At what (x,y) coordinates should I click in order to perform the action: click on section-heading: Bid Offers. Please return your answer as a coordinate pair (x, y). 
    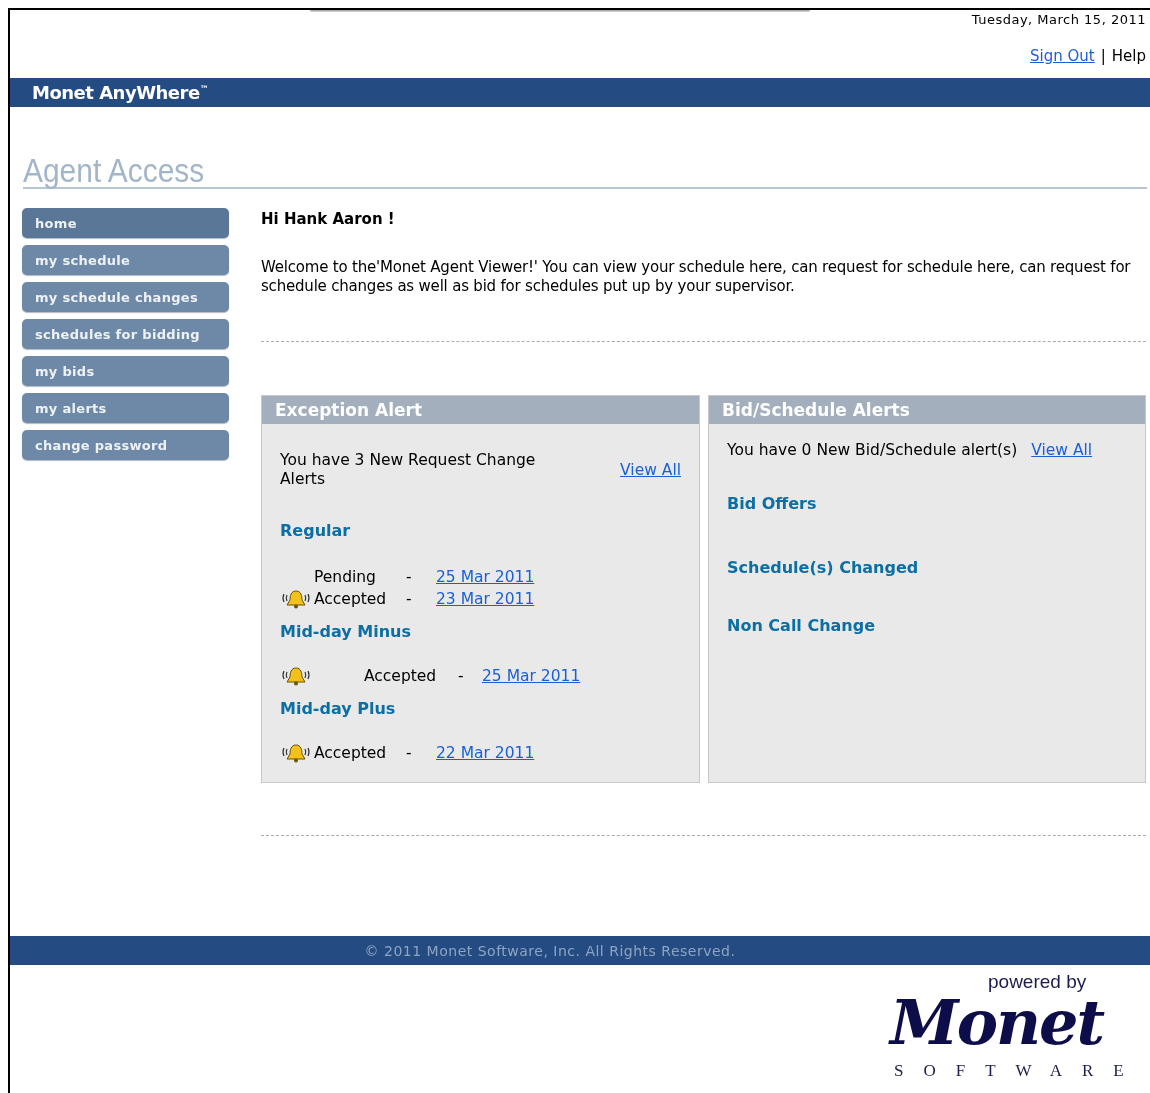
    Looking at the image, I should click on (772, 503).